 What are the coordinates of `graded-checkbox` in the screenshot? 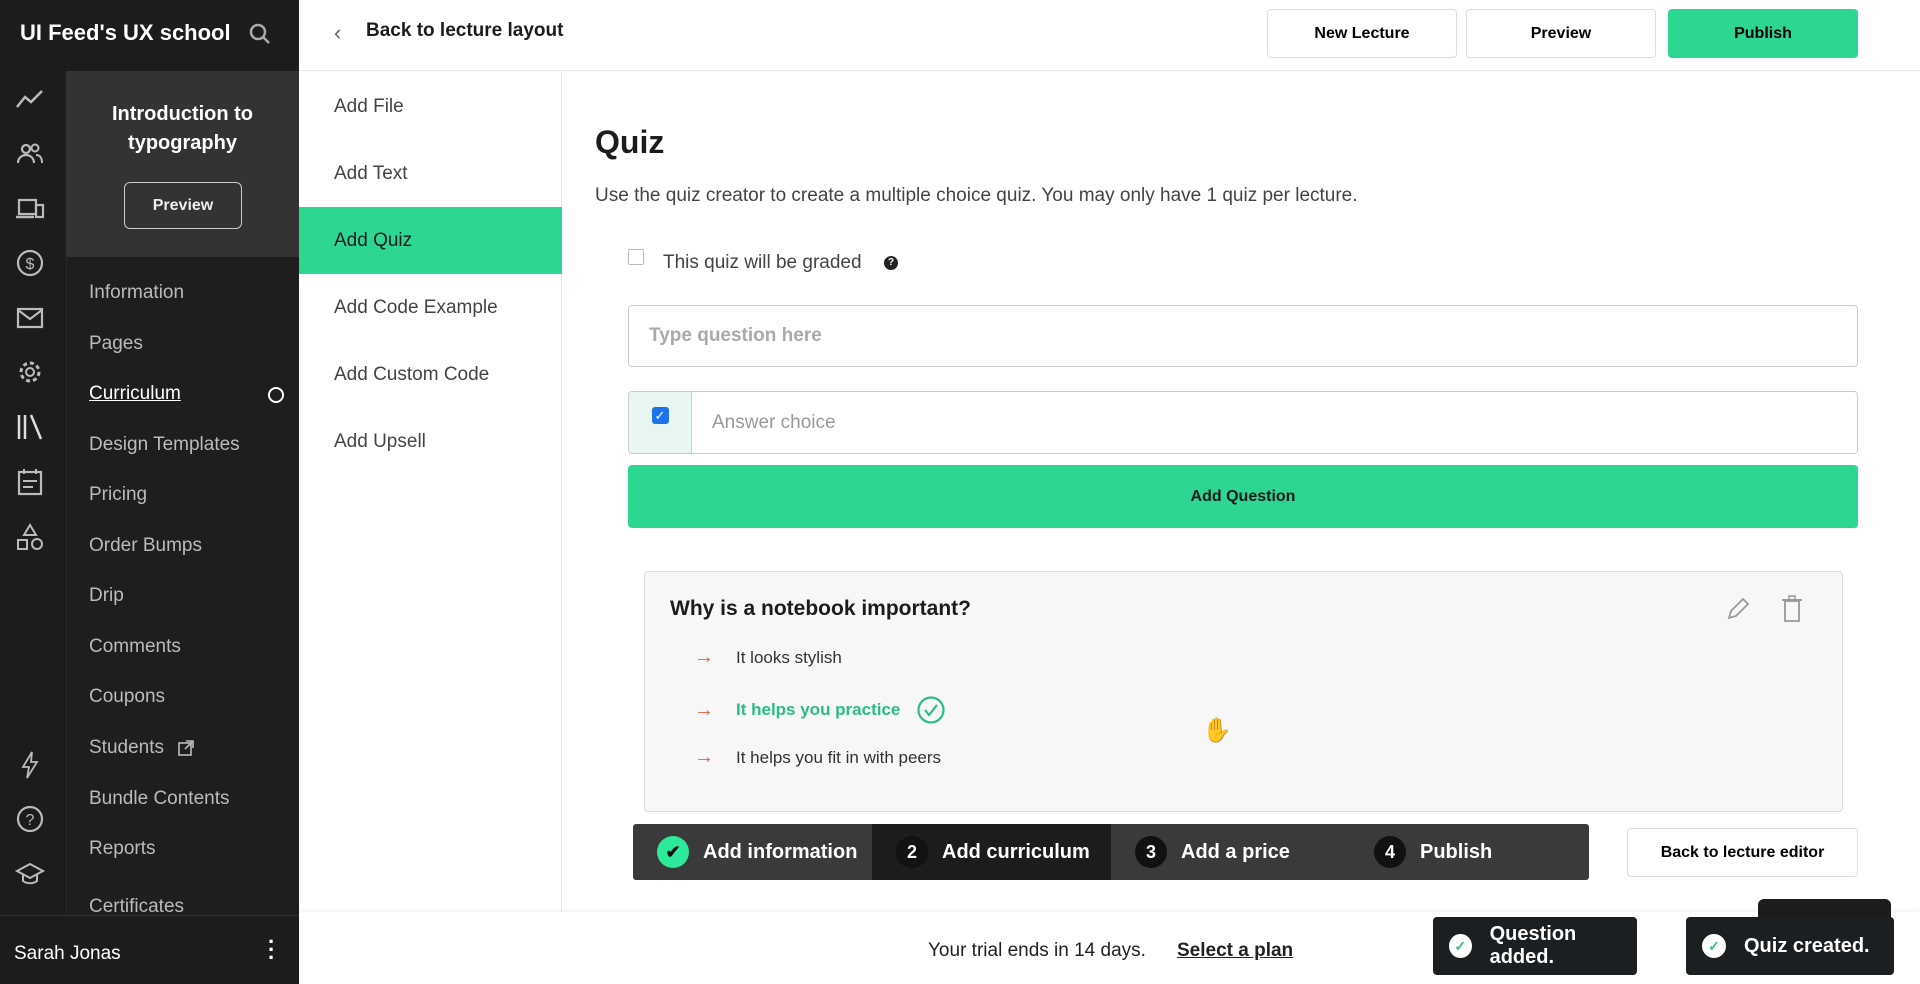 It's located at (636, 257).